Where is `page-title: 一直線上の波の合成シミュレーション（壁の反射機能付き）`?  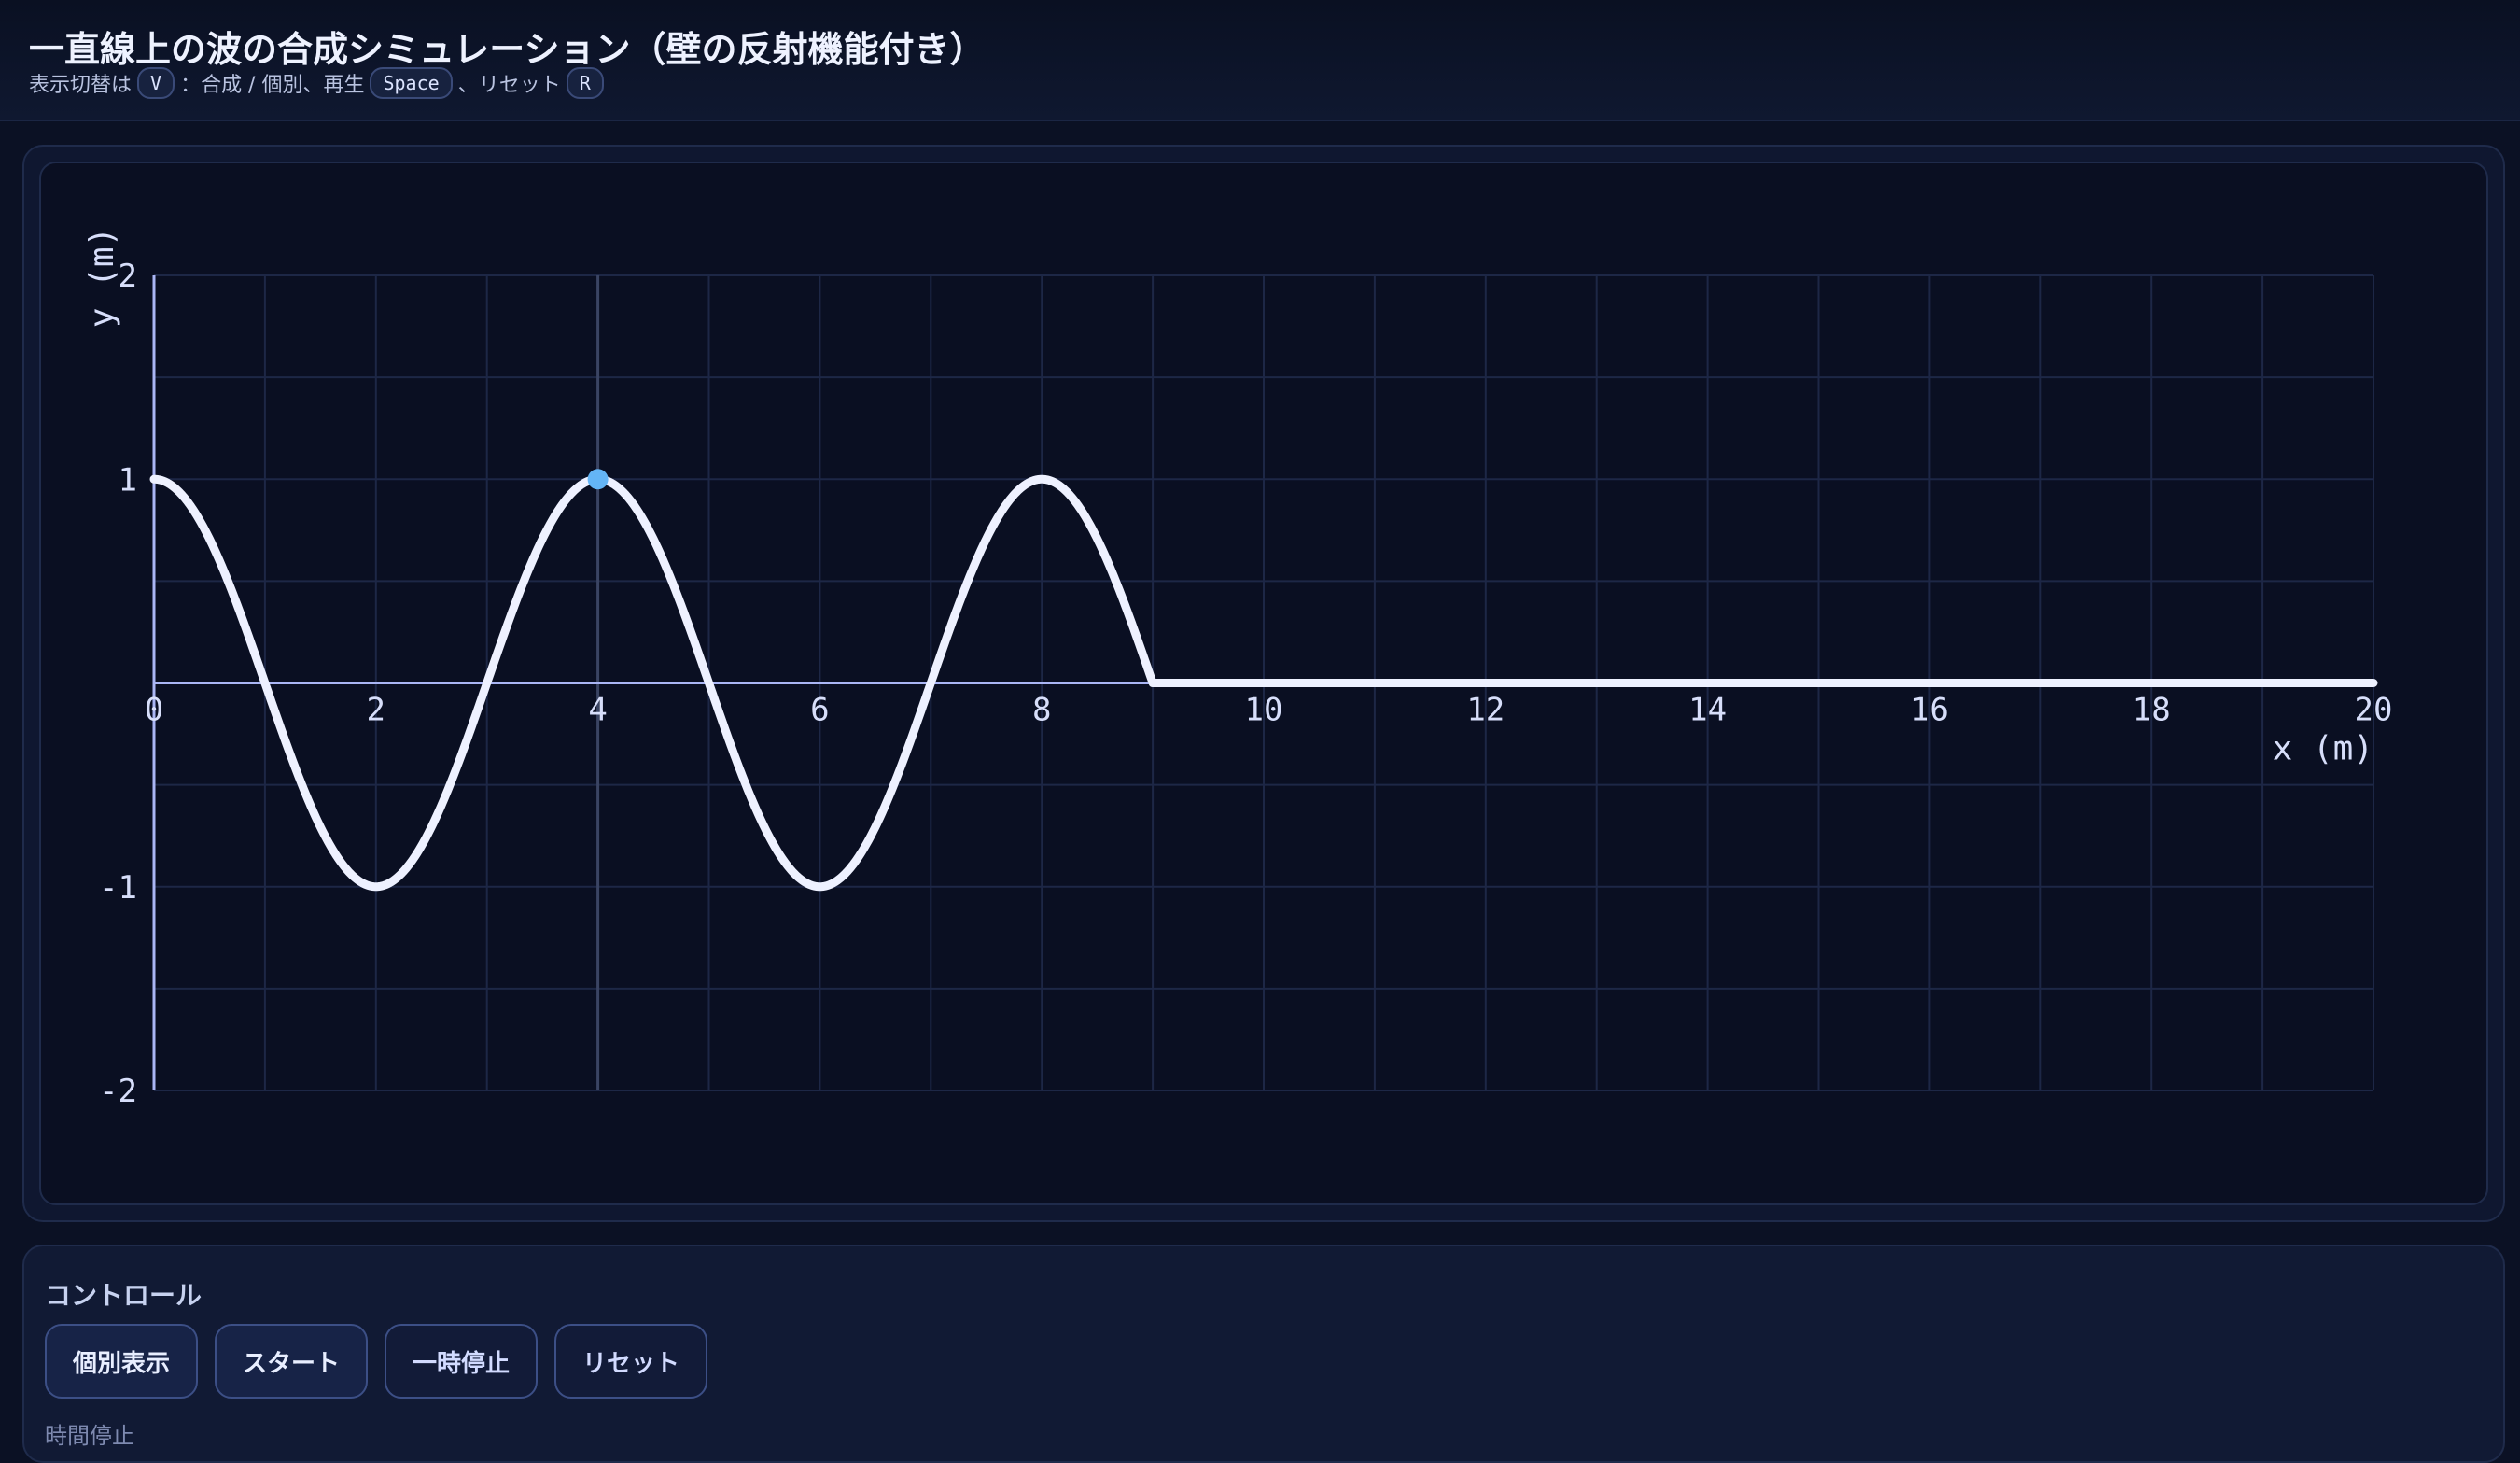 page-title: 一直線上の波の合成シミュレーション（壁の反射機能付き） is located at coordinates (507, 49).